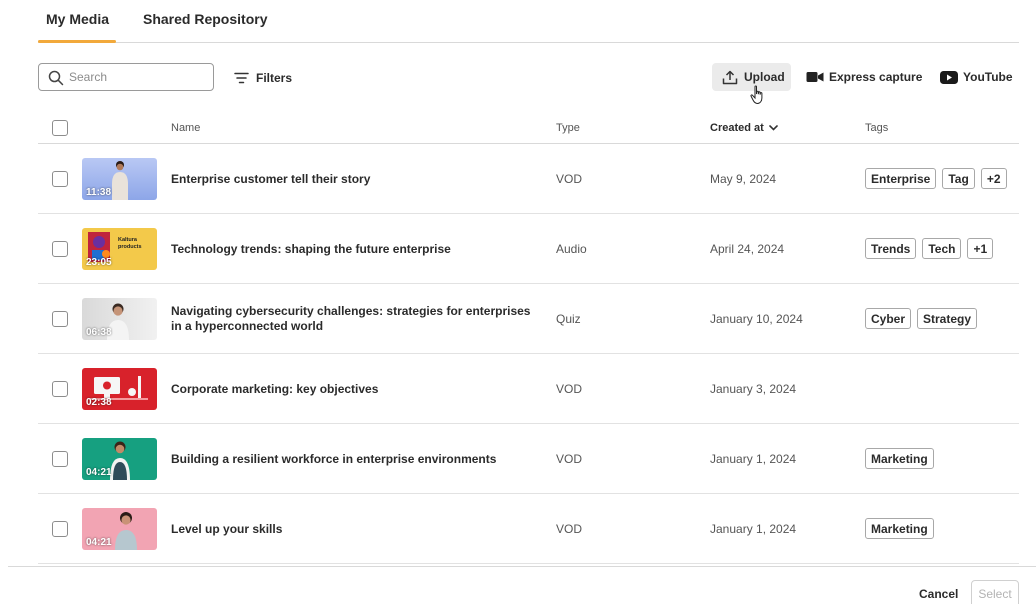  Describe the element at coordinates (888, 318) in the screenshot. I see `tag-badge: Cyber` at that location.